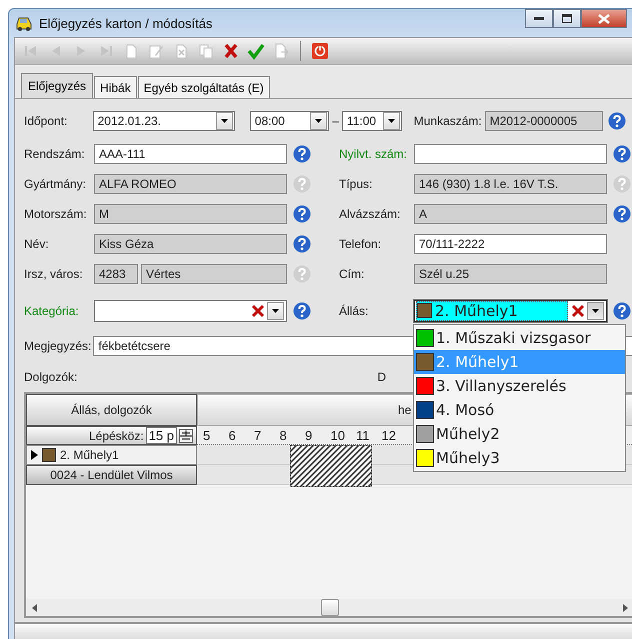 This screenshot has height=639, width=632. Describe the element at coordinates (492, 310) in the screenshot. I see `combo-value: 2. Műhely1` at that location.